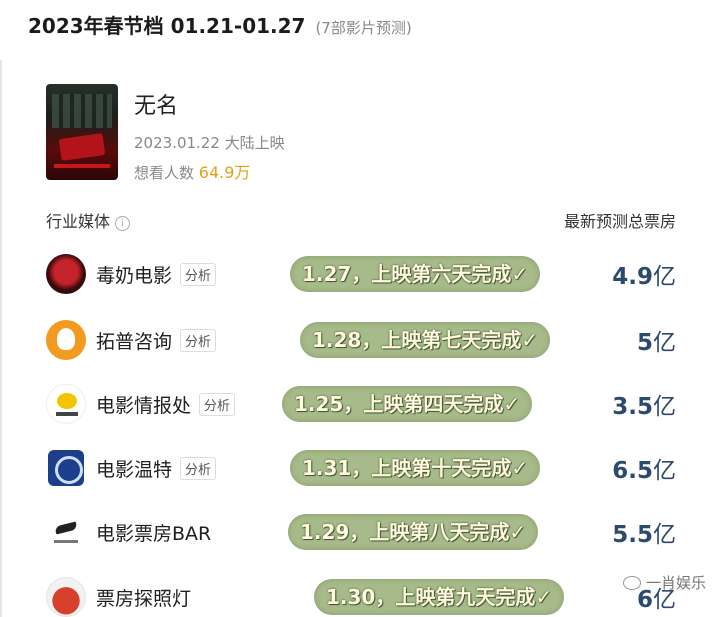 This screenshot has width=720, height=617. I want to click on page-header: 2023年春节档 01.21-01.27 (7部影片预测), so click(220, 27).